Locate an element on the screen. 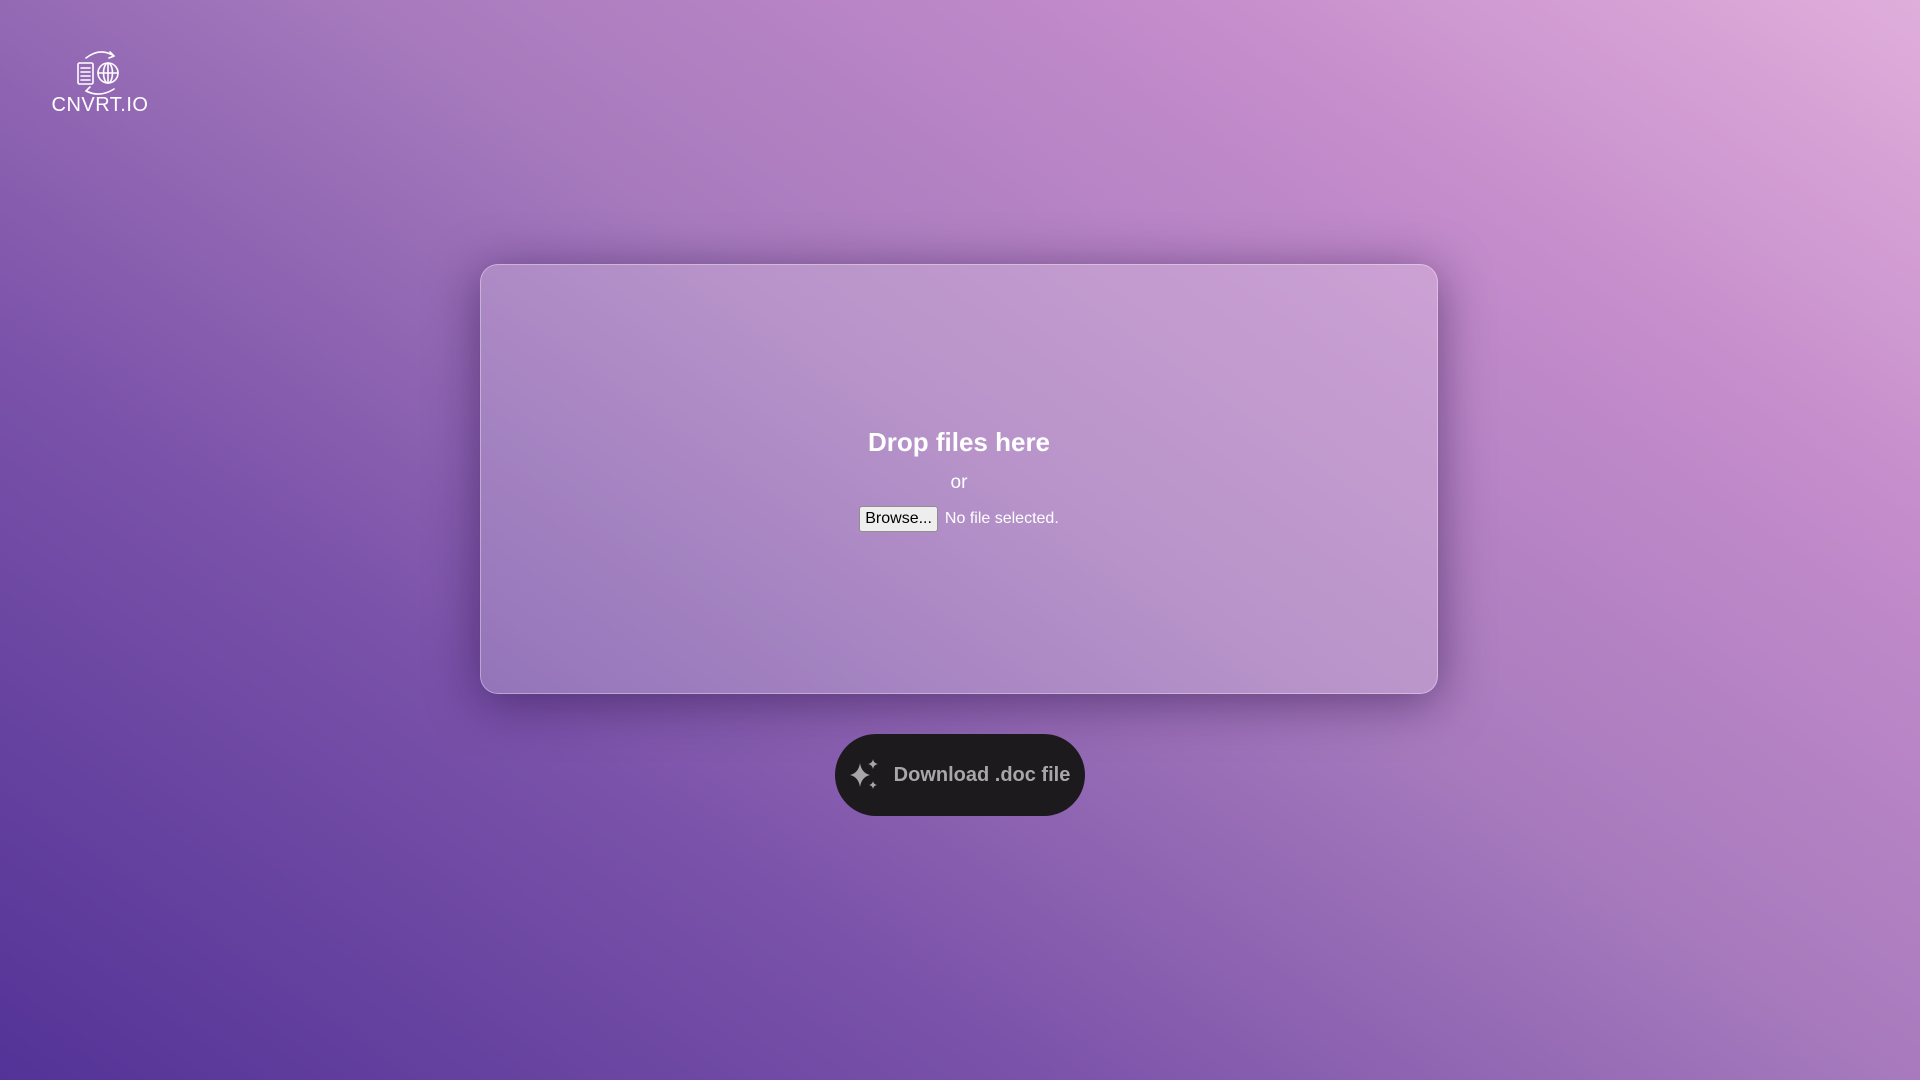 This screenshot has height=1080, width=1920. file-input: Browse... No file selected. is located at coordinates (959, 518).